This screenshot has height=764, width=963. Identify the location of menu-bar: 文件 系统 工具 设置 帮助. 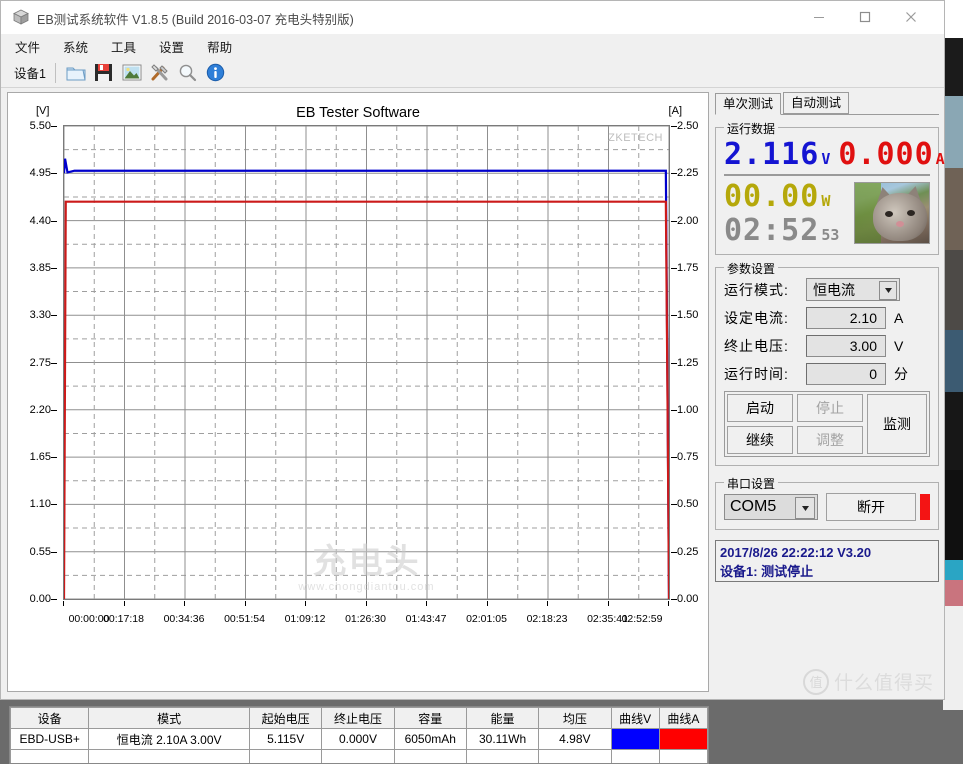
(472, 46).